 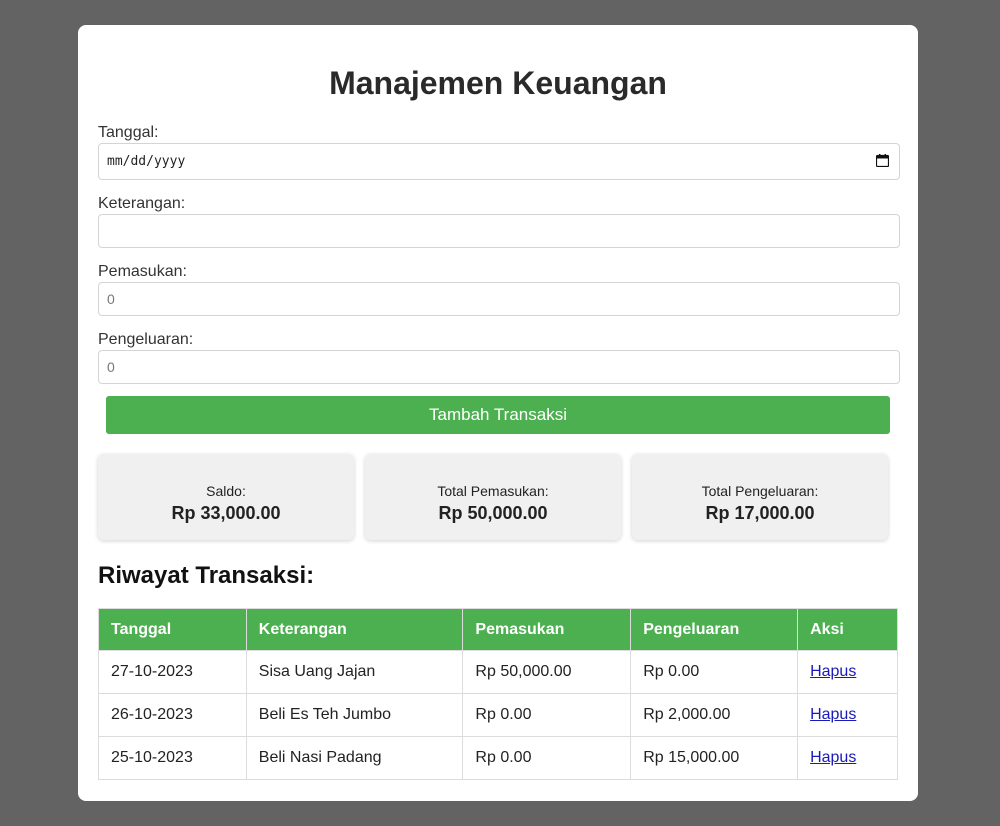 What do you see at coordinates (206, 575) in the screenshot?
I see `history-title: Riwayat Transaksi:` at bounding box center [206, 575].